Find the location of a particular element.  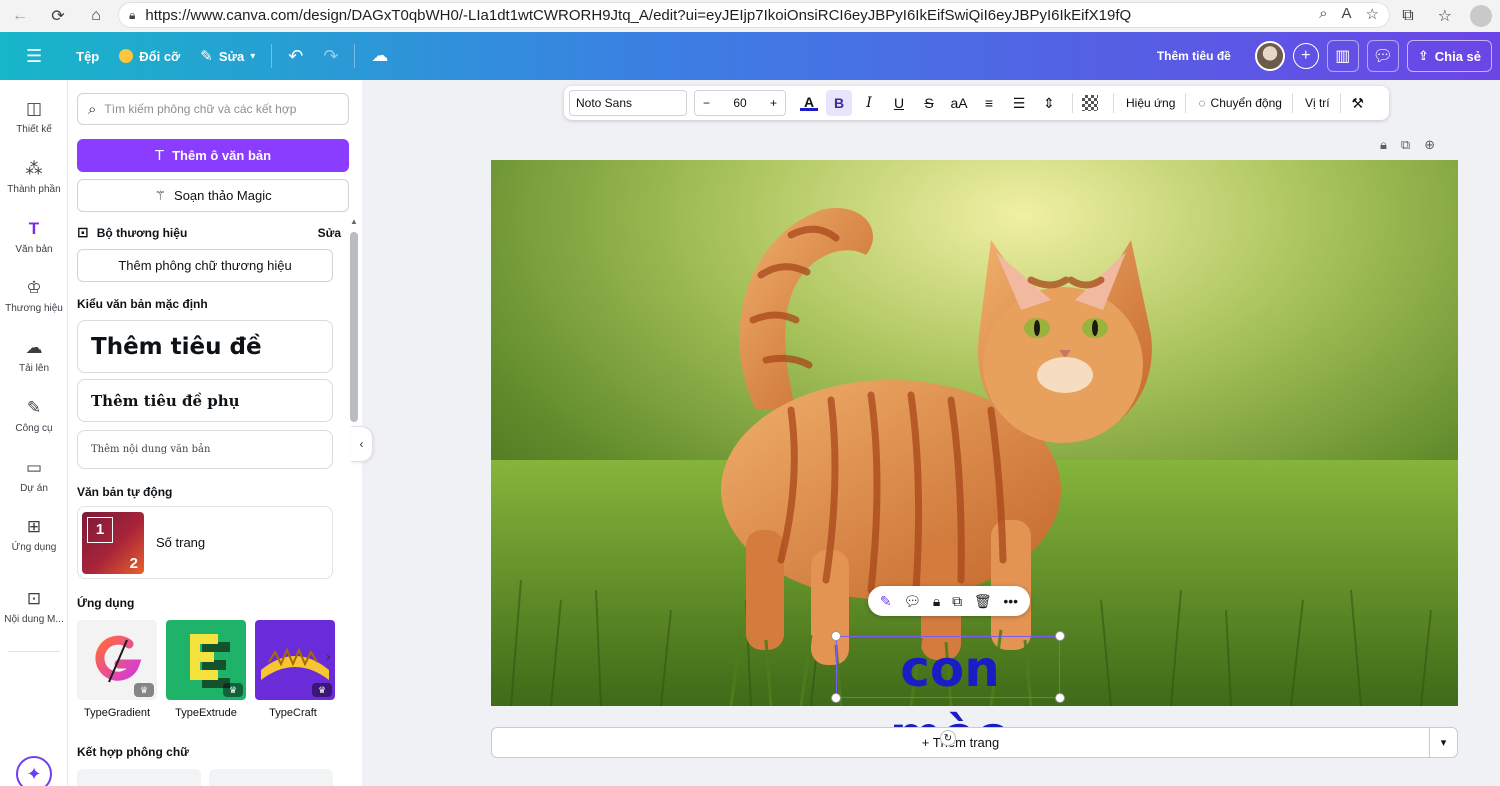

comments-button: 💬︎ is located at coordinates (1382, 56).